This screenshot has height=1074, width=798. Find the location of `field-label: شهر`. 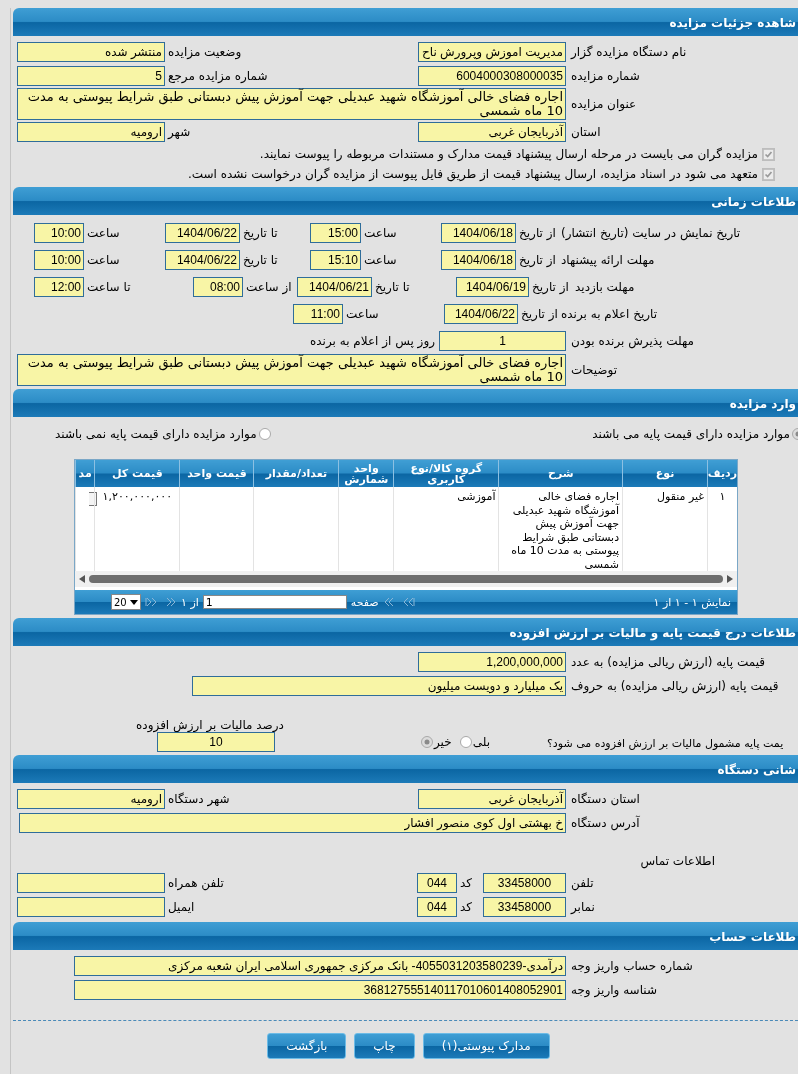

field-label: شهر is located at coordinates (178, 132).